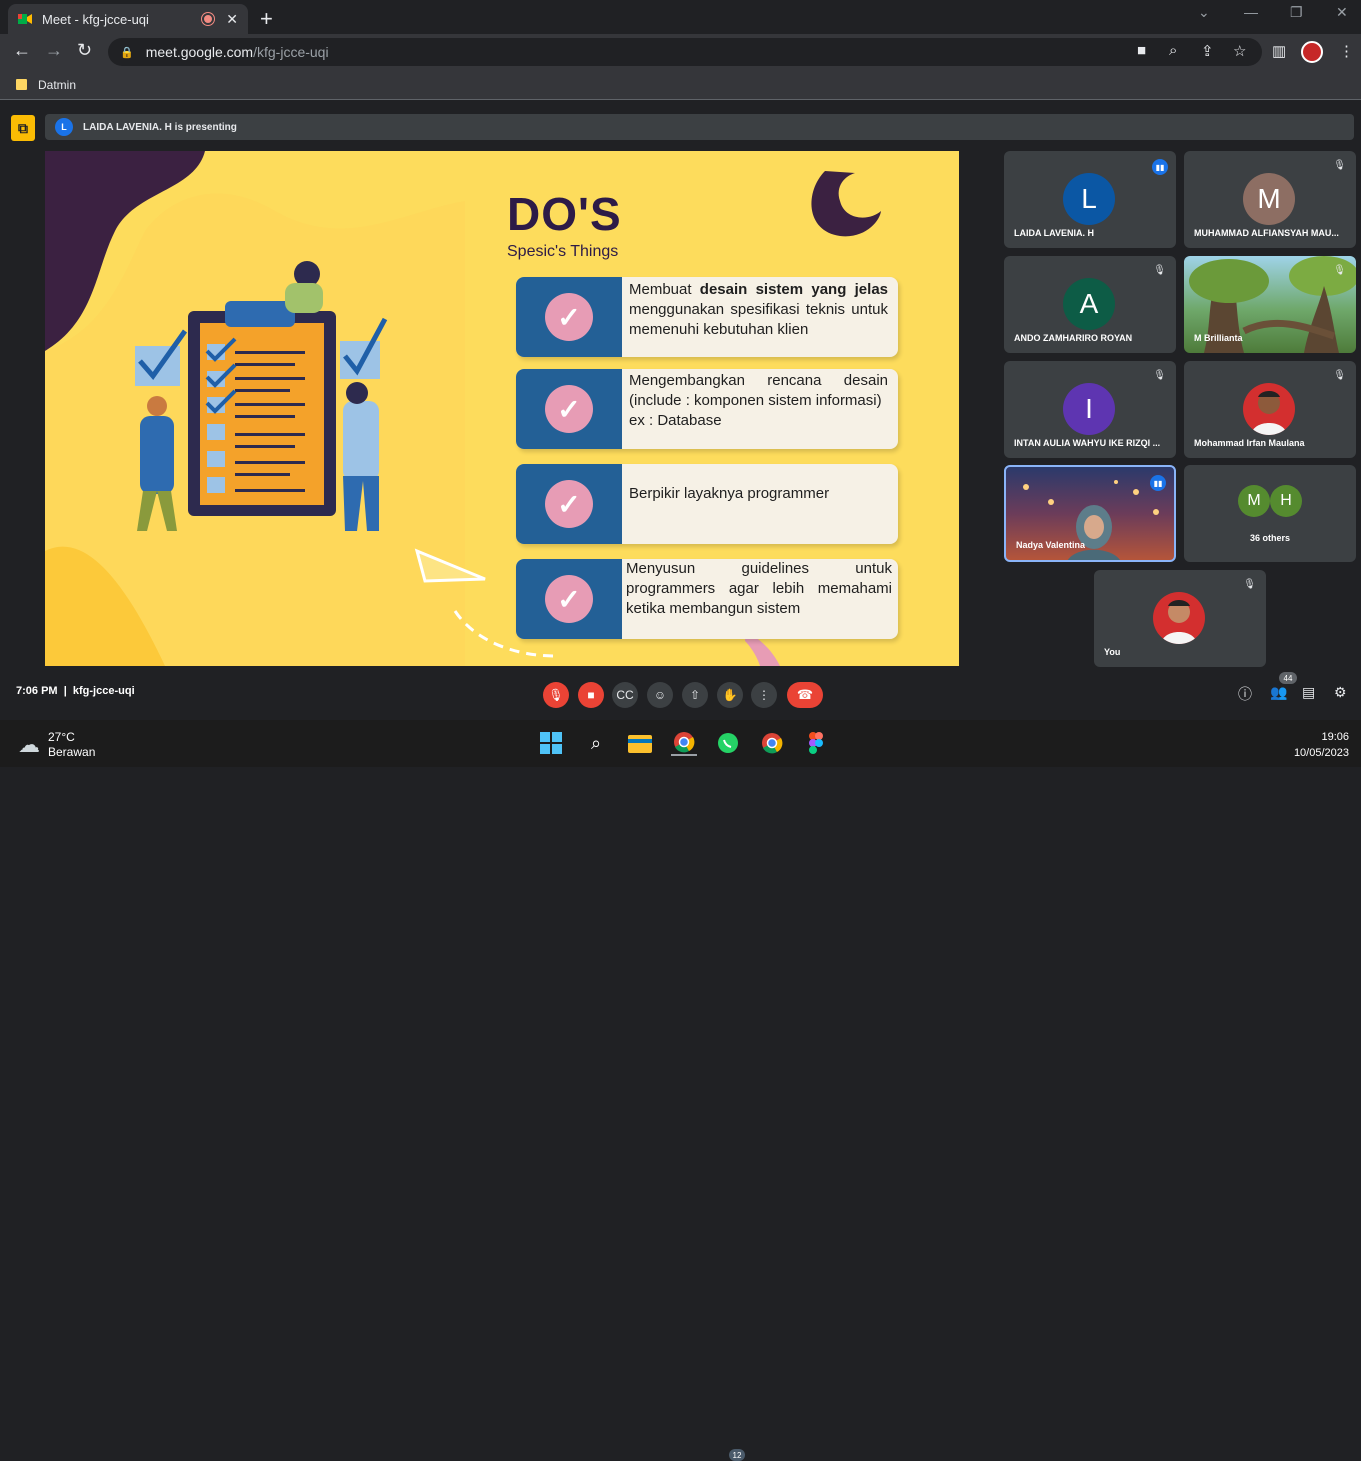 This screenshot has height=1461, width=1361. What do you see at coordinates (772, 743) in the screenshot?
I see `chrome-profile-icon` at bounding box center [772, 743].